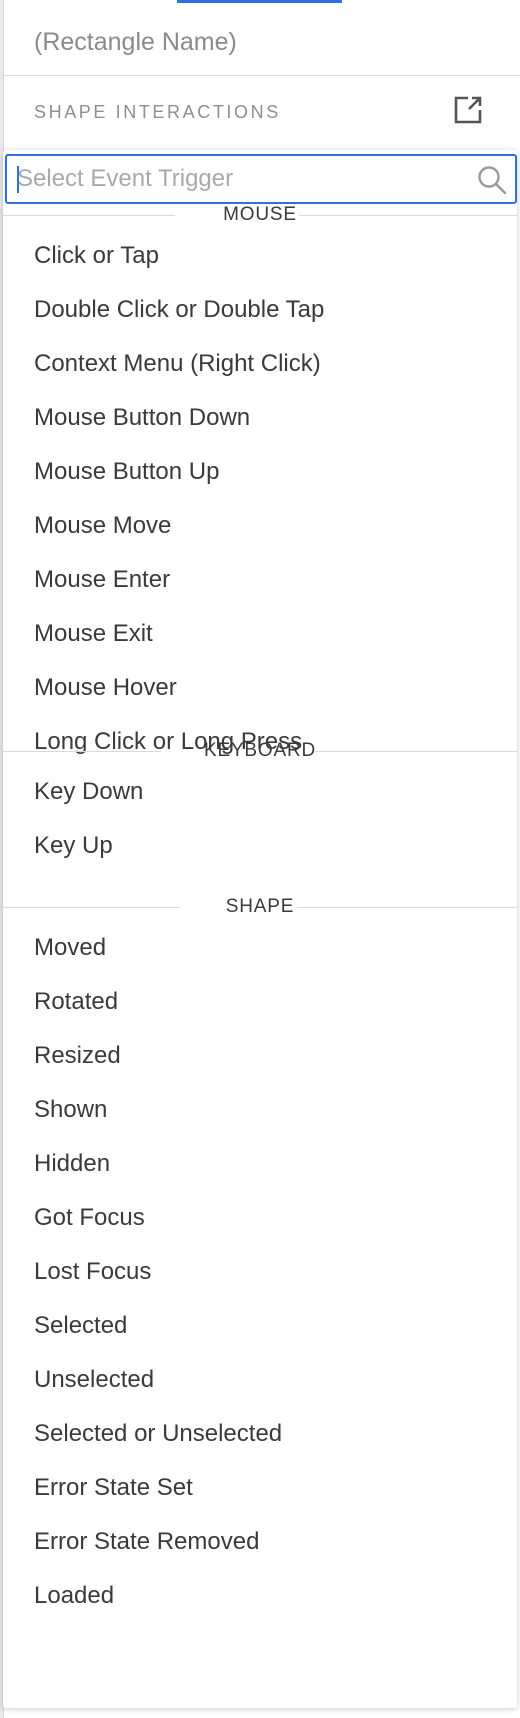 This screenshot has width=520, height=1718. What do you see at coordinates (260, 1381) in the screenshot?
I see `event-option: Unselected` at bounding box center [260, 1381].